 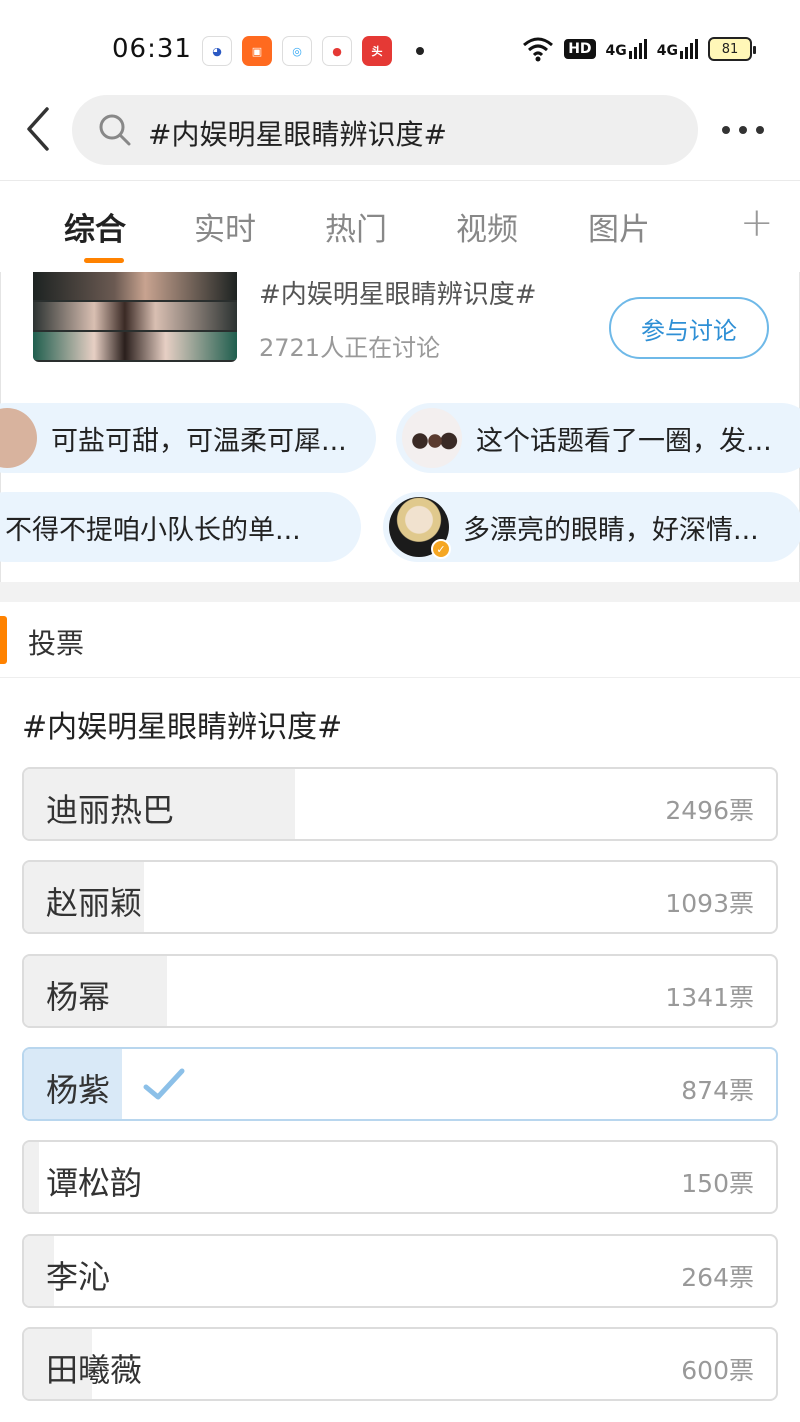 I want to click on tab-bar: 综合 实时 热门 视频 图片 +, so click(x=400, y=231).